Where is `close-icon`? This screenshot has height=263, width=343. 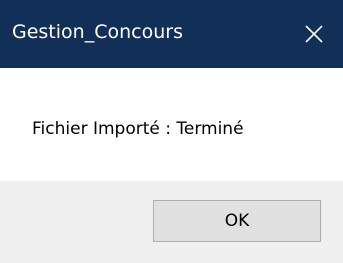
close-icon is located at coordinates (314, 34).